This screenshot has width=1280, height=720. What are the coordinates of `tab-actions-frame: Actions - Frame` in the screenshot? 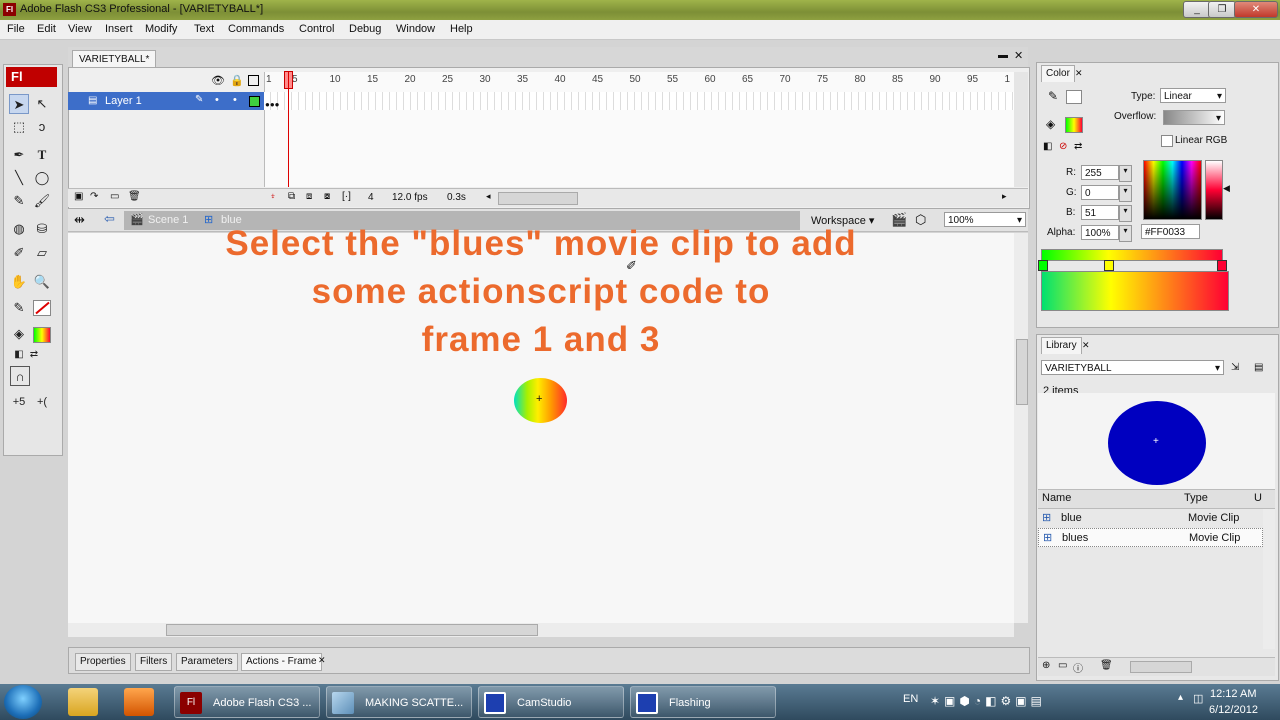 It's located at (281, 662).